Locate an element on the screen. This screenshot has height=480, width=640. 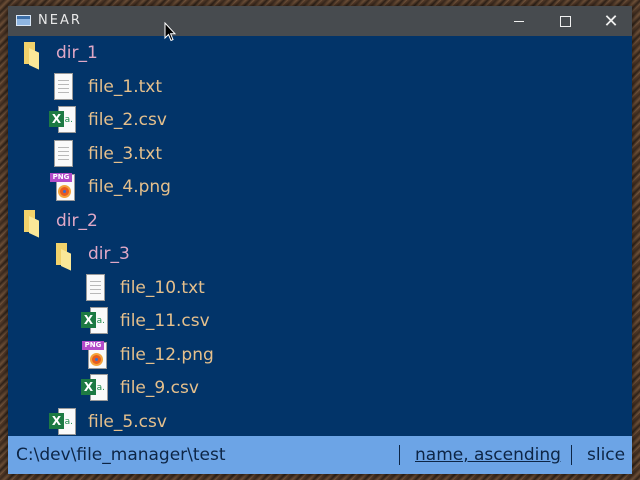
minimize-button is located at coordinates (519, 21).